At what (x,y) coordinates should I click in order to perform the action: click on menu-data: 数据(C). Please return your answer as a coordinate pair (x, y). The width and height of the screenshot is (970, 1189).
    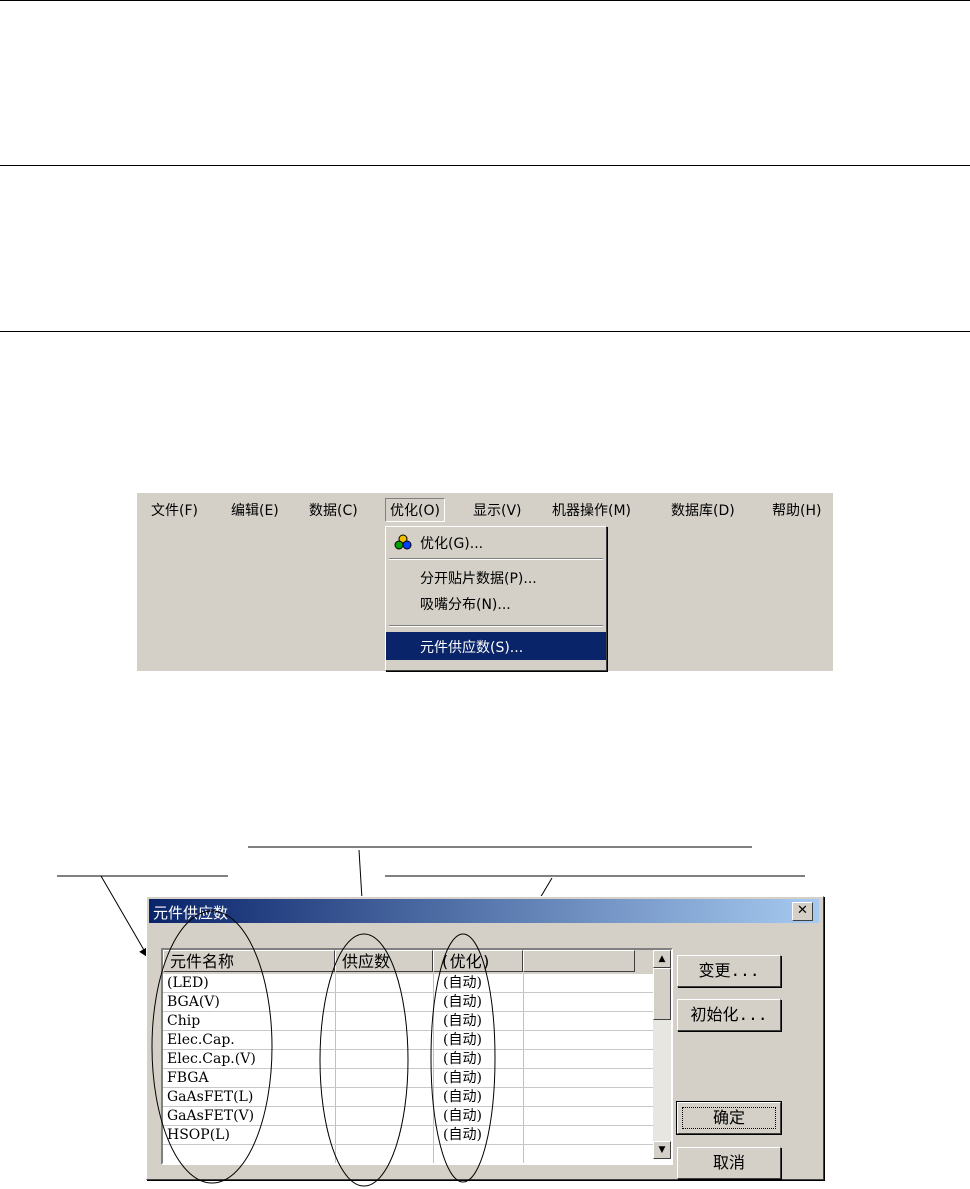
    Looking at the image, I should click on (333, 510).